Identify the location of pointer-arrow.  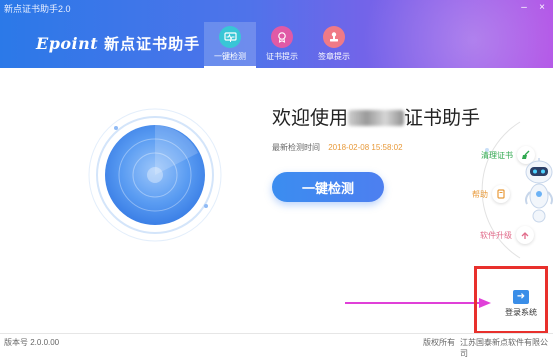
(418, 303).